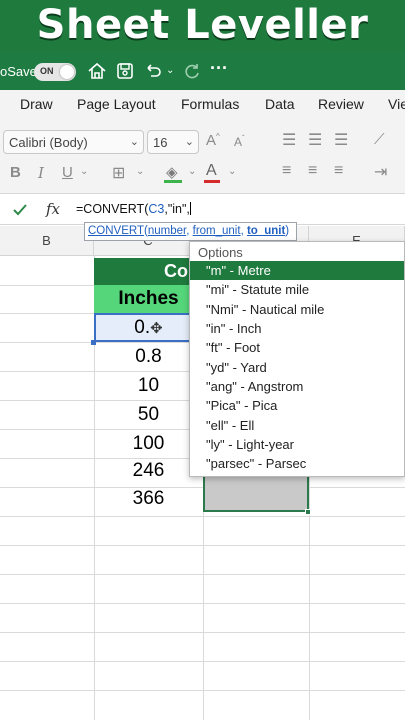 This screenshot has width=405, height=720. I want to click on font-size-select: 16 ⌄, so click(173, 142).